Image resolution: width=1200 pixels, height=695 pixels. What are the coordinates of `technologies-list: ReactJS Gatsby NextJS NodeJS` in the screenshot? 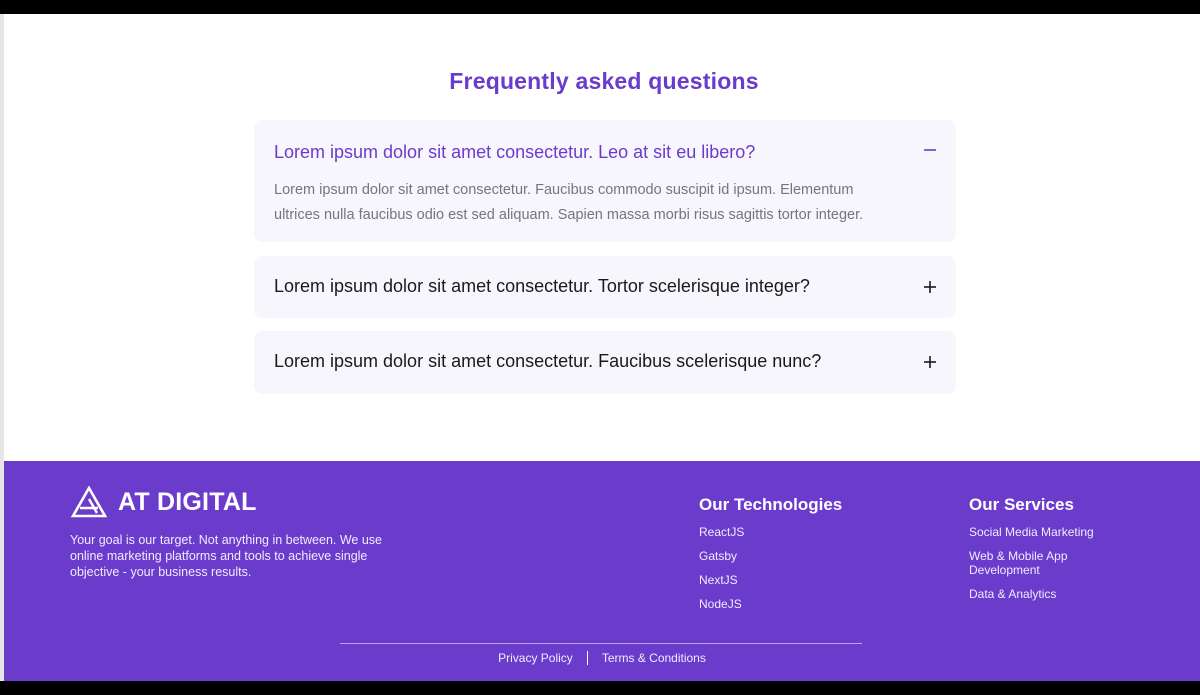 It's located at (721, 573).